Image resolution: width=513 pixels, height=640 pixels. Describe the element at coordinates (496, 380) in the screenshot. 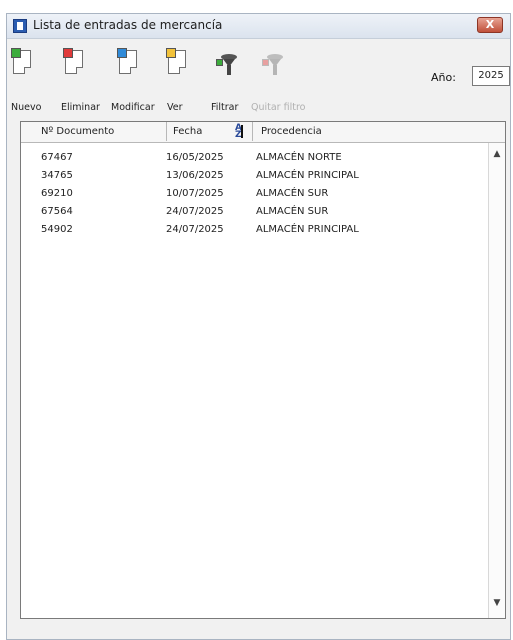

I see `vertical-scrollbar: ▲ ▼` at that location.